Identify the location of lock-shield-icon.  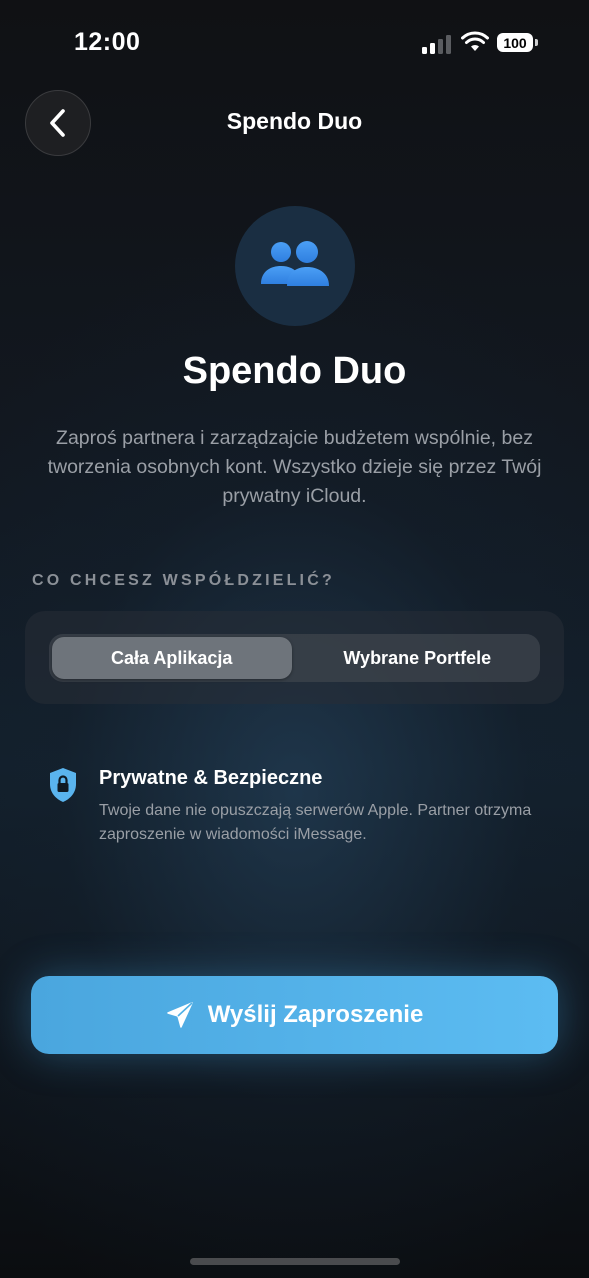
(63, 785).